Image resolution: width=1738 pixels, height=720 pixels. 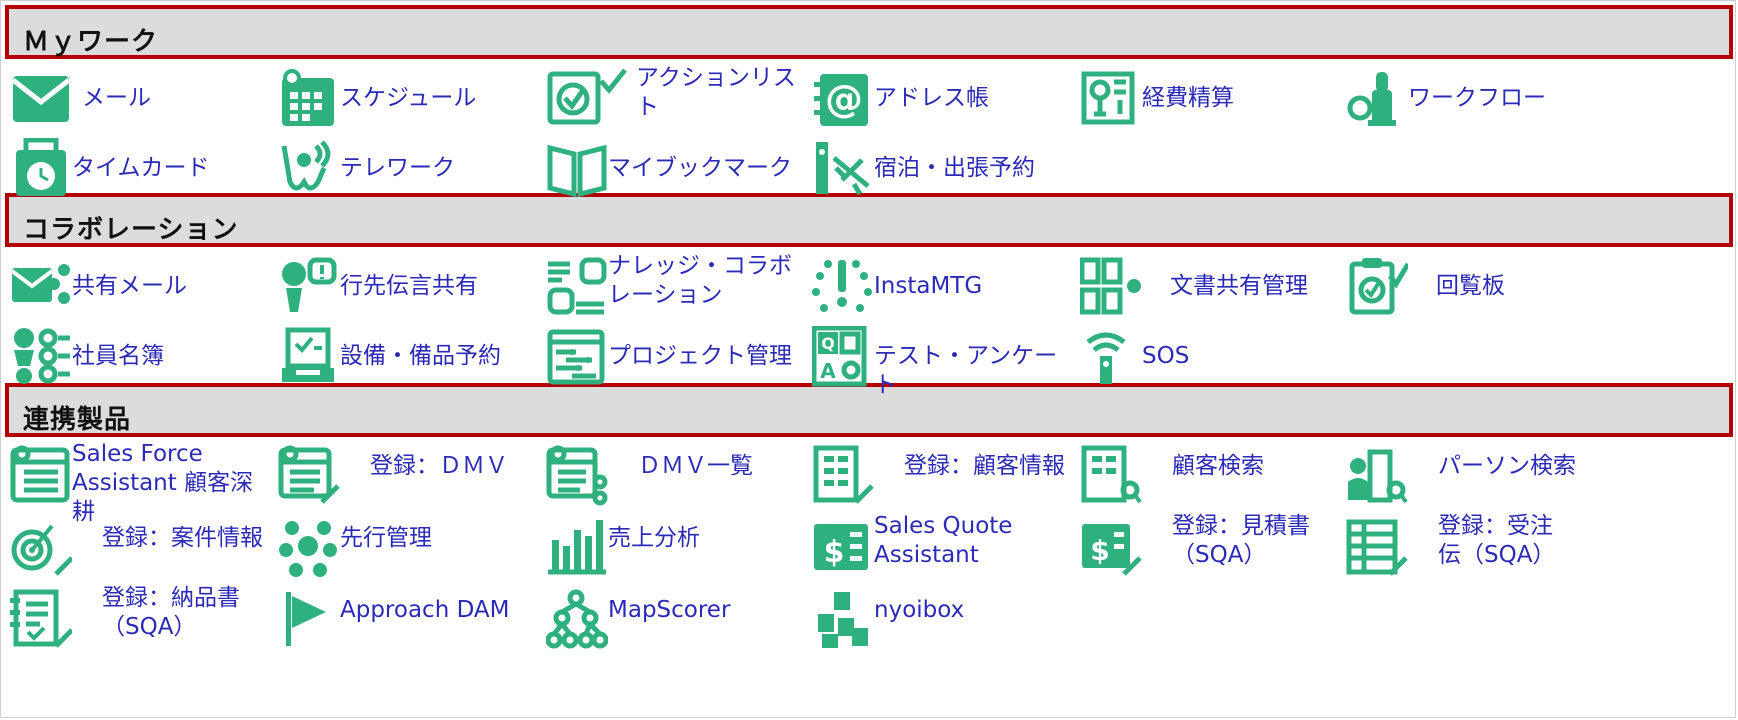 I want to click on stamp-icon, so click(x=1371, y=99).